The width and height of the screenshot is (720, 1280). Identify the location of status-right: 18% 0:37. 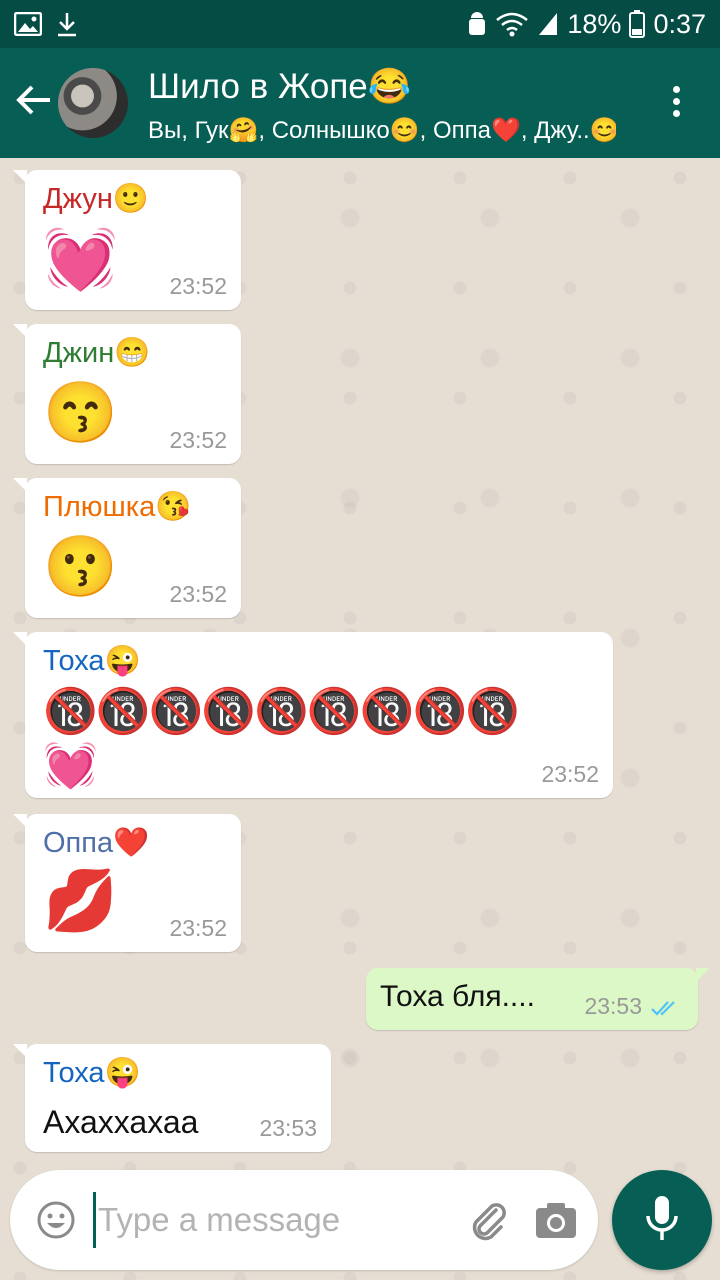
(586, 24).